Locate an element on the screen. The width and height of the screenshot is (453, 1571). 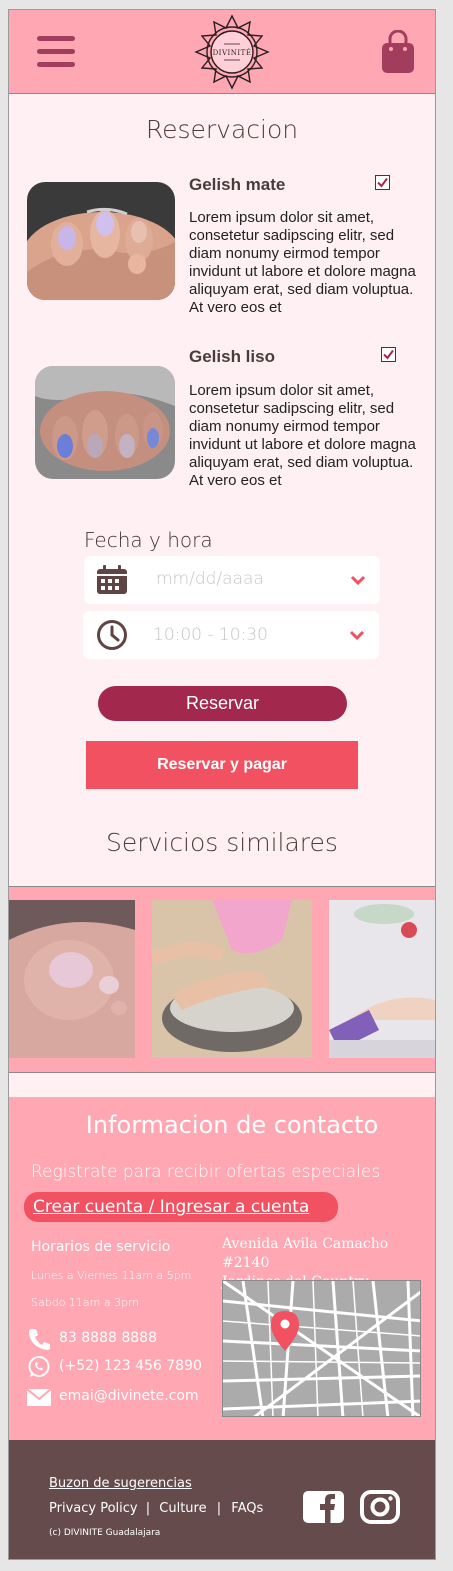
phone-icon is located at coordinates (39, 1339).